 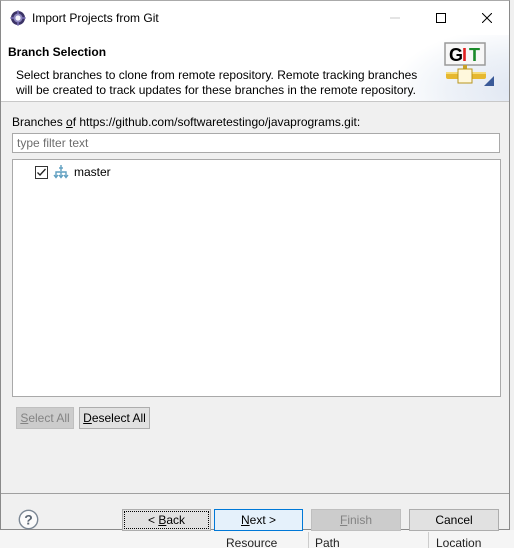 What do you see at coordinates (57, 52) in the screenshot?
I see `page-title: Branch Selection` at bounding box center [57, 52].